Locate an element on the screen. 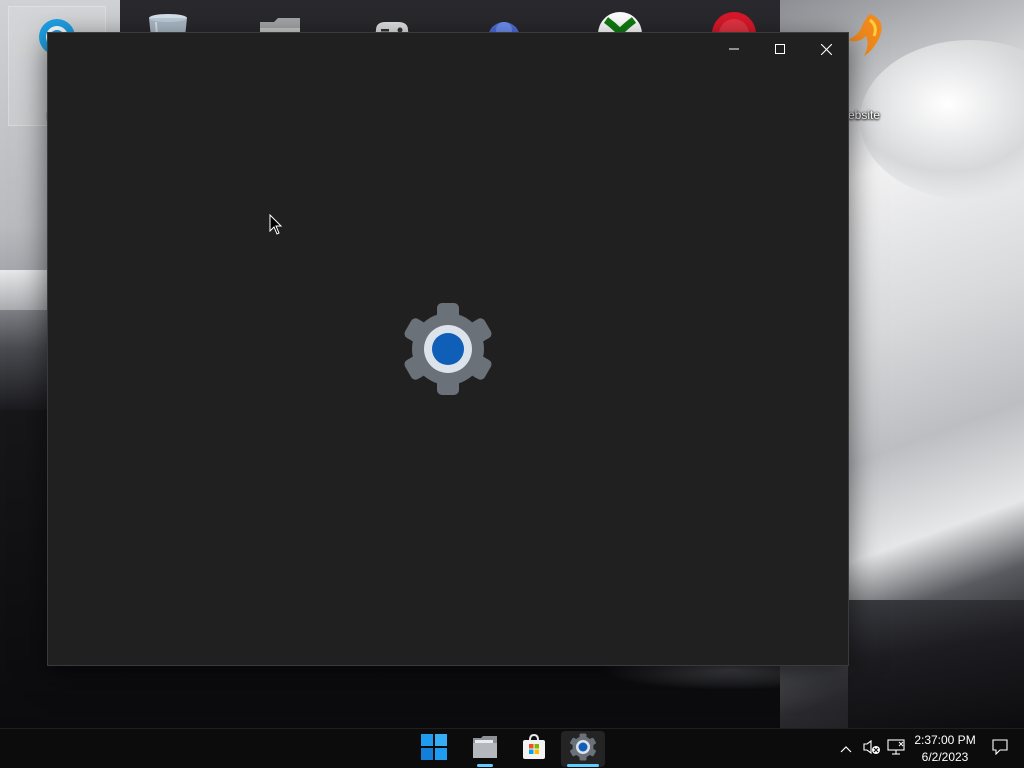 Image resolution: width=1024 pixels, height=768 pixels. taskbar: 2:37:00 PM 6/2/2023 is located at coordinates (512, 748).